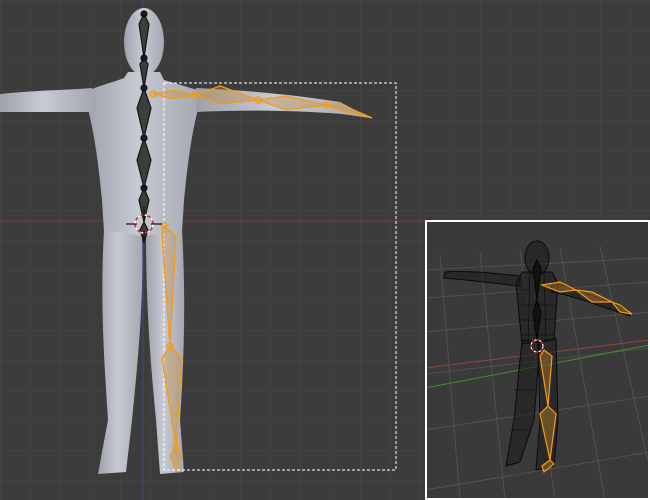 Image resolution: width=650 pixels, height=500 pixels. Describe the element at coordinates (144, 14) in the screenshot. I see `joint-head-top` at that location.